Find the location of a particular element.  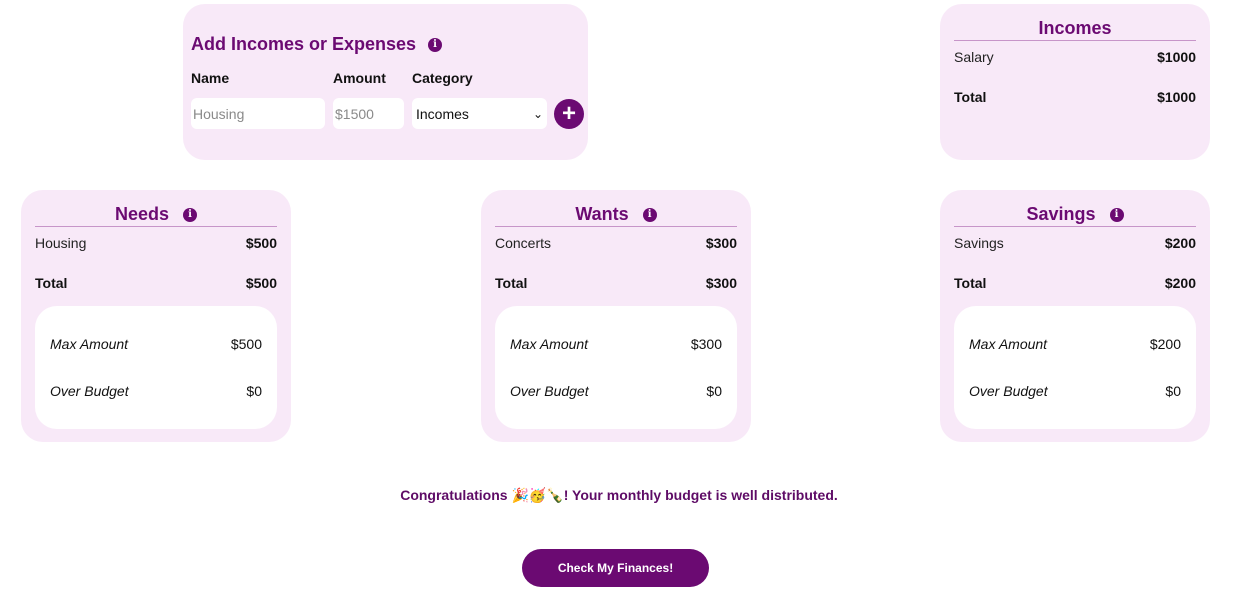

incomes-title: Incomes is located at coordinates (1075, 28).